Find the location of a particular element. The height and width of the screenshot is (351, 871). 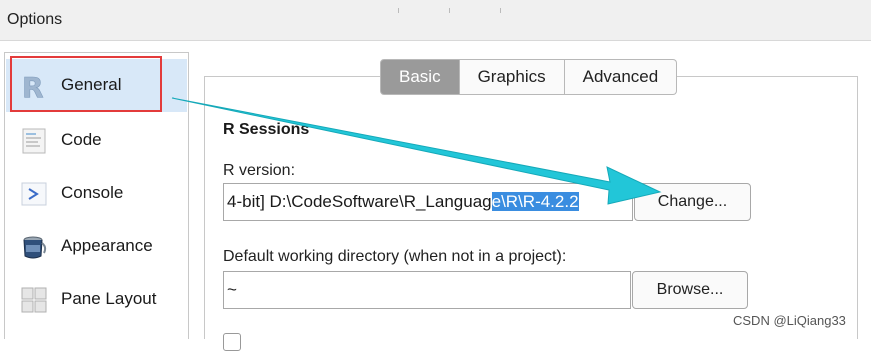

sidebar-item-label: Pane Layout is located at coordinates (109, 298).